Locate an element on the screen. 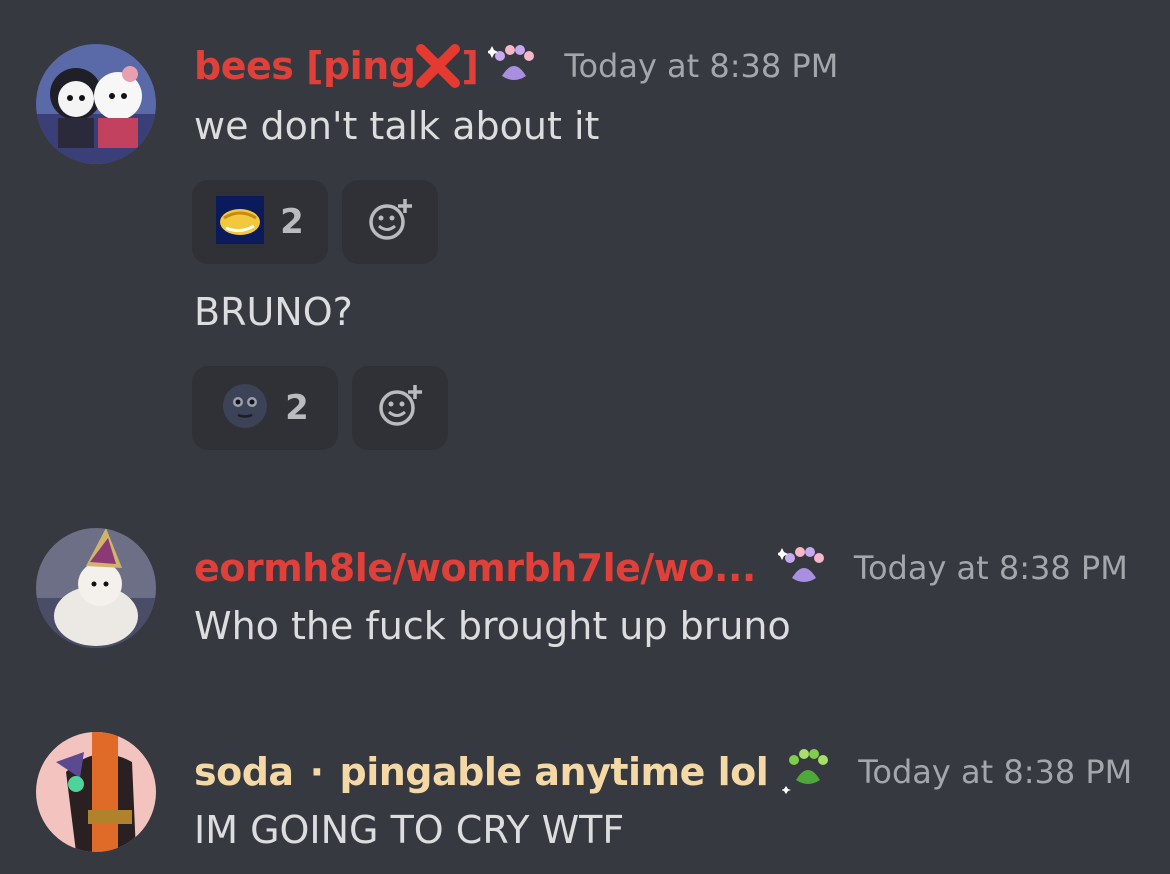 The height and width of the screenshot is (874, 1170). username-suffix: ] is located at coordinates (470, 66).